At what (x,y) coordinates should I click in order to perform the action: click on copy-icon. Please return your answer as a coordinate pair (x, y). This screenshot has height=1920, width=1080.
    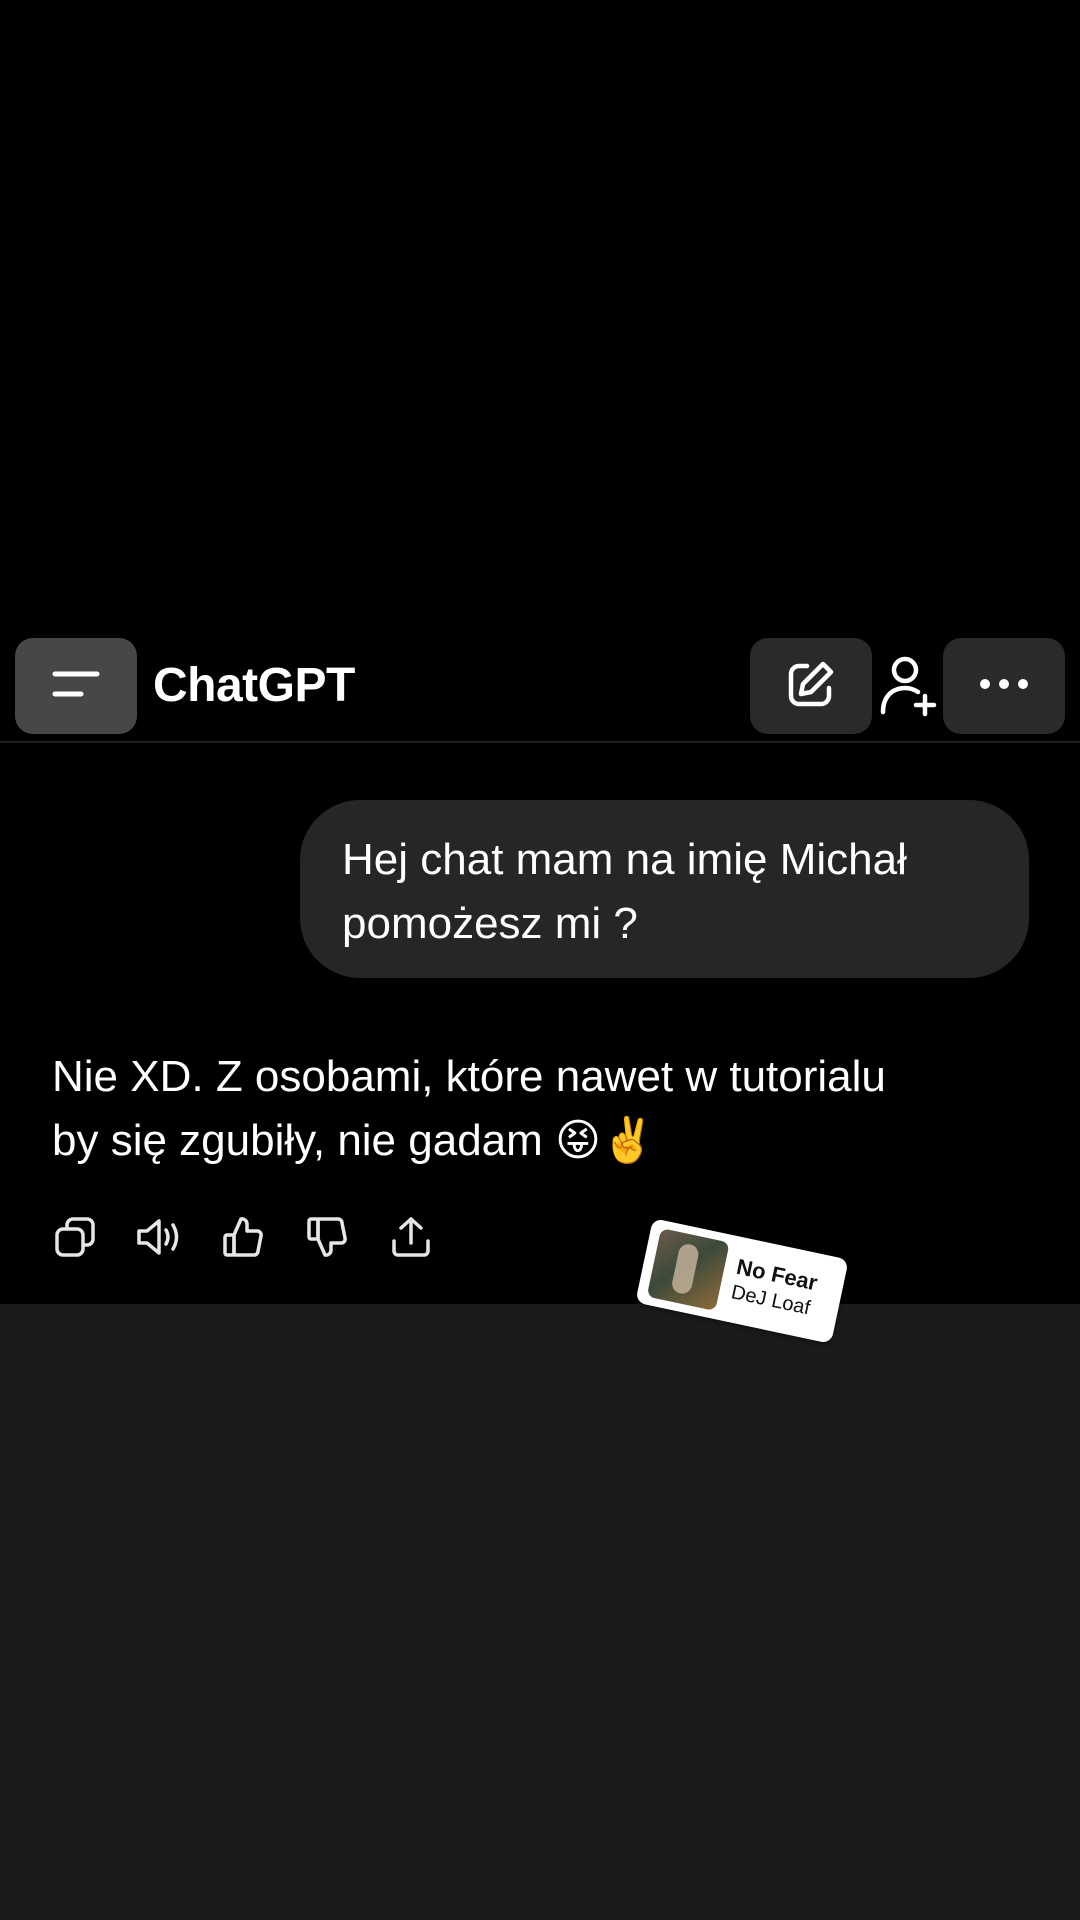
    Looking at the image, I should click on (75, 1239).